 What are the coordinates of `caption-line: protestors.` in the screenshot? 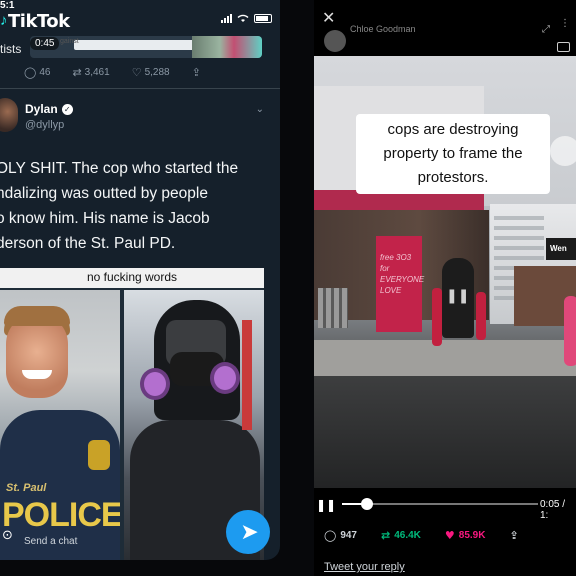 It's located at (453, 177).